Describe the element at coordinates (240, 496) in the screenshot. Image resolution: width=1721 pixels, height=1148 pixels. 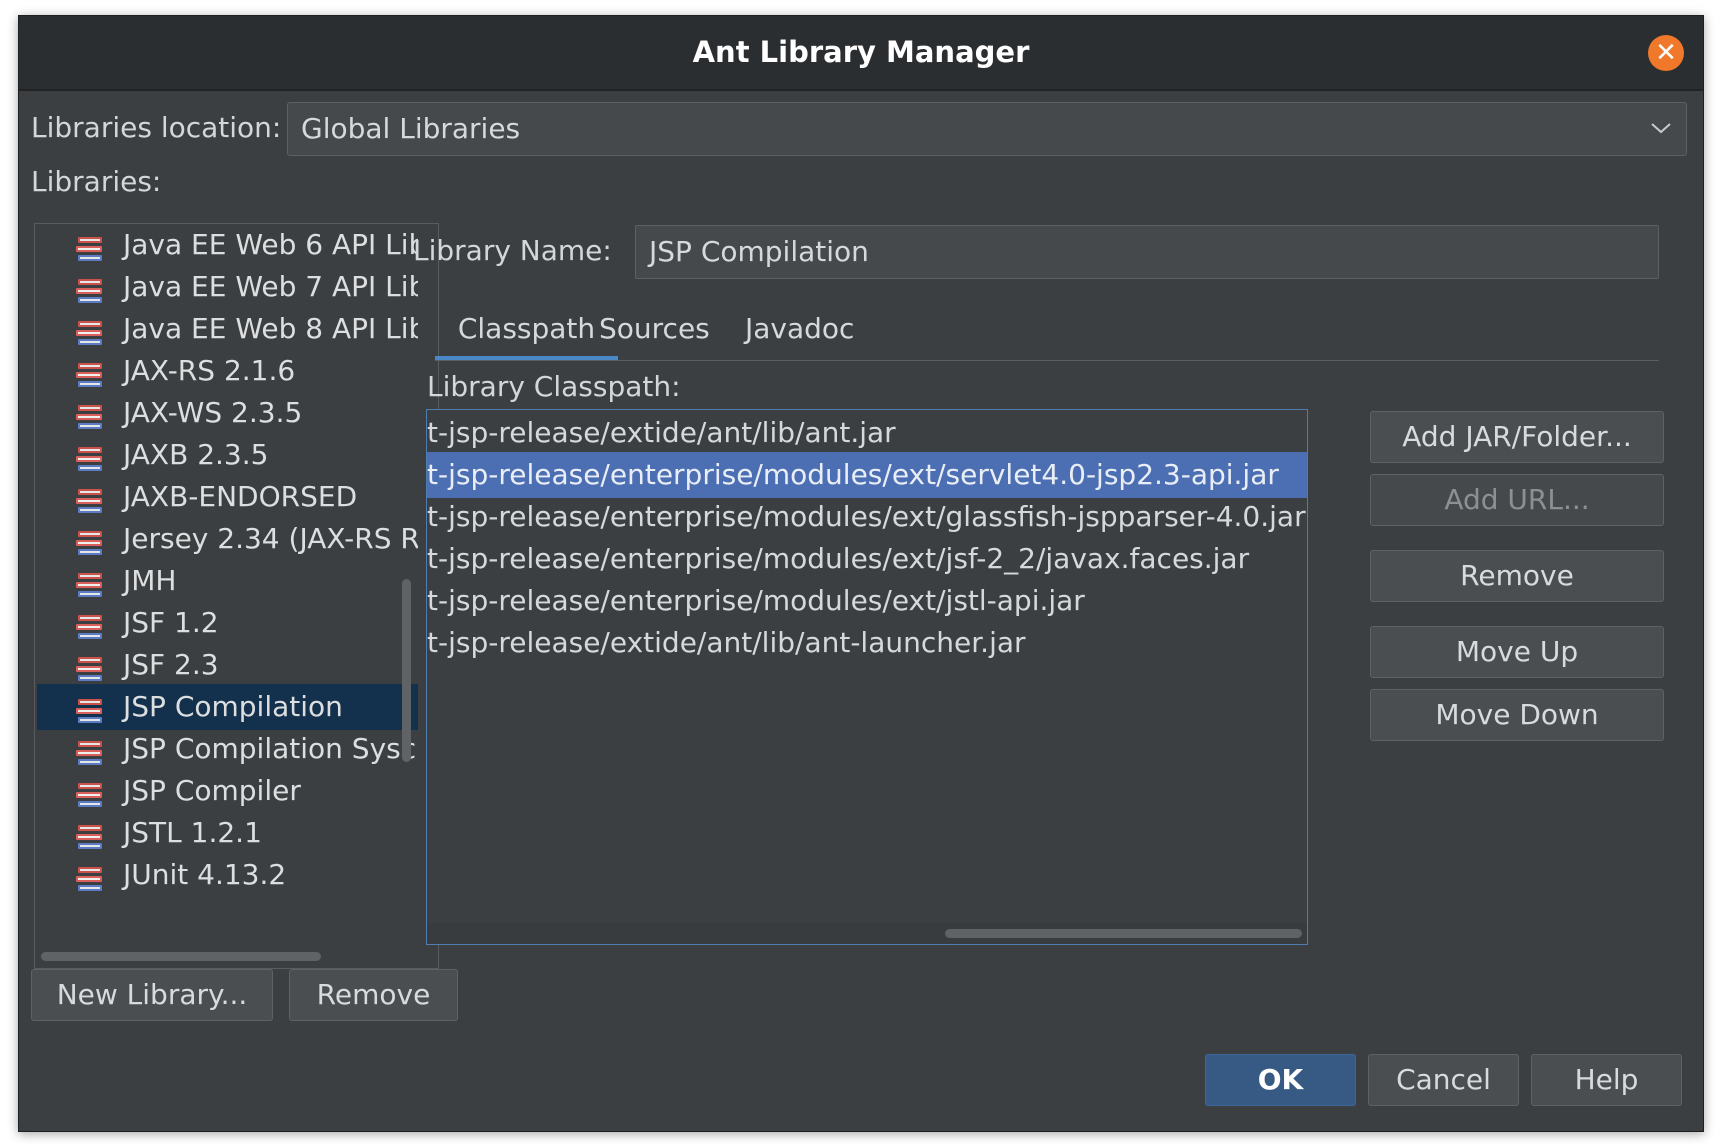
I see `library-item-label: JAXB-ENDORSED` at that location.